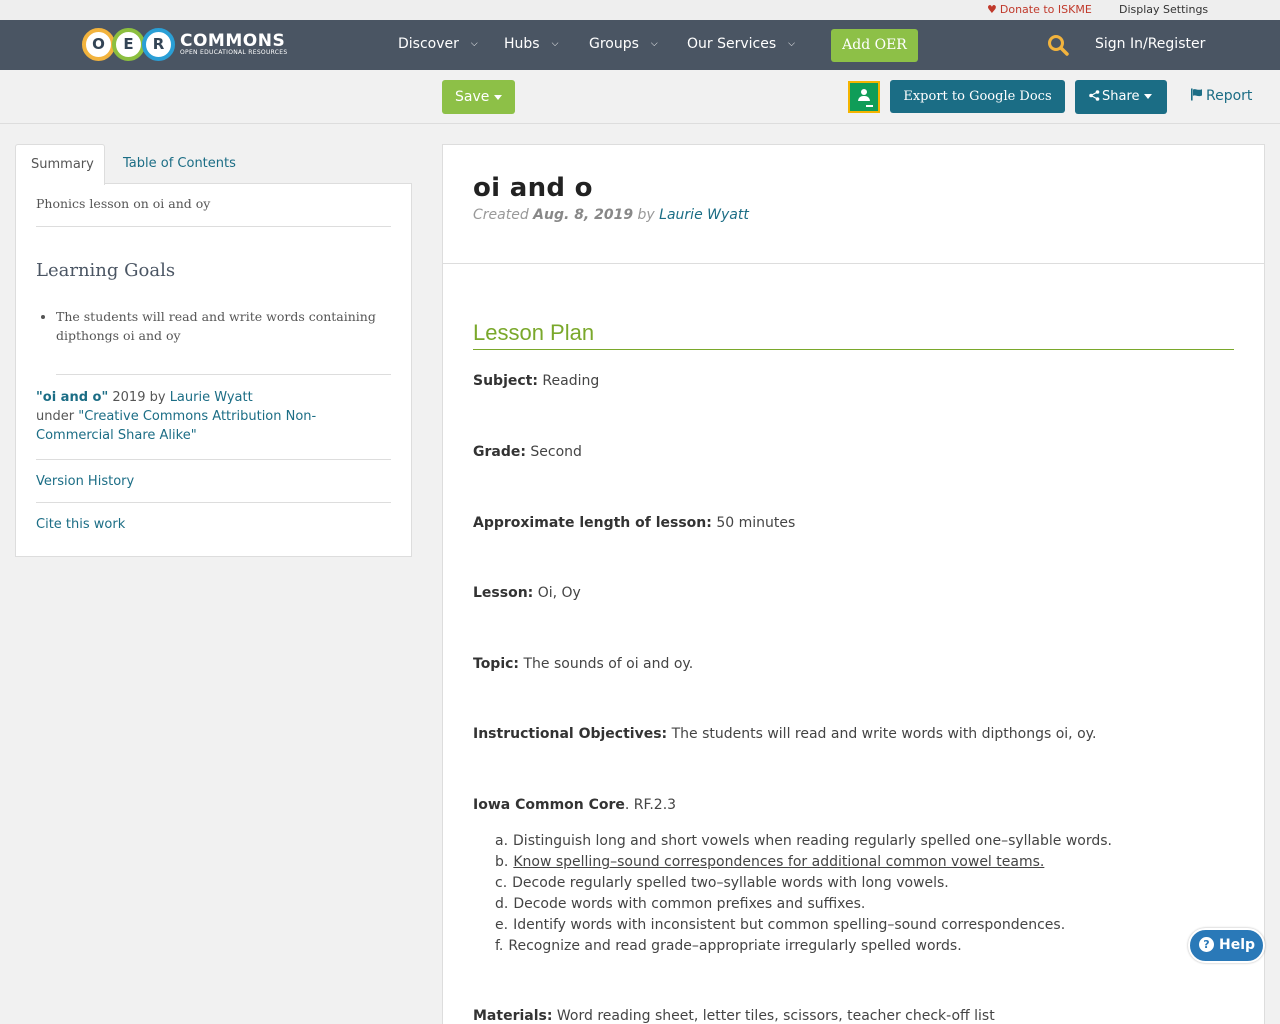 The height and width of the screenshot is (1024, 1280). What do you see at coordinates (179, 164) in the screenshot?
I see `tab-table-of-contents: Table of Contents` at bounding box center [179, 164].